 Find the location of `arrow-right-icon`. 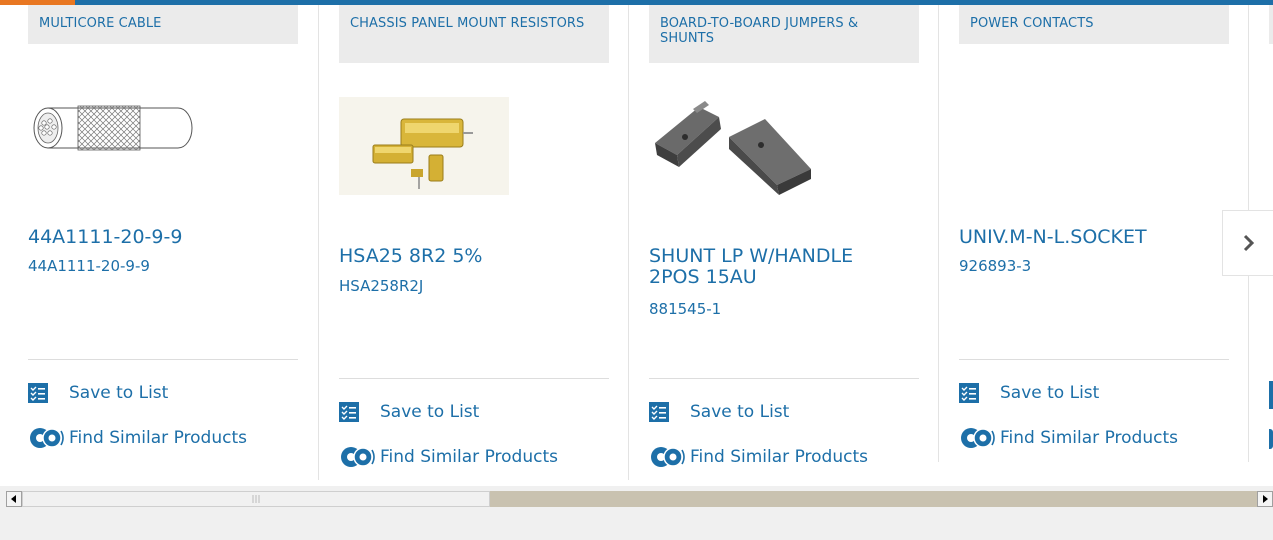

arrow-right-icon is located at coordinates (1265, 499).